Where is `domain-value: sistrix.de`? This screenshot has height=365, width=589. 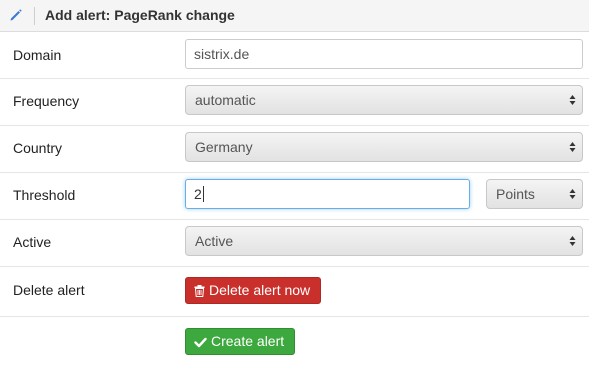
domain-value: sistrix.de is located at coordinates (222, 54).